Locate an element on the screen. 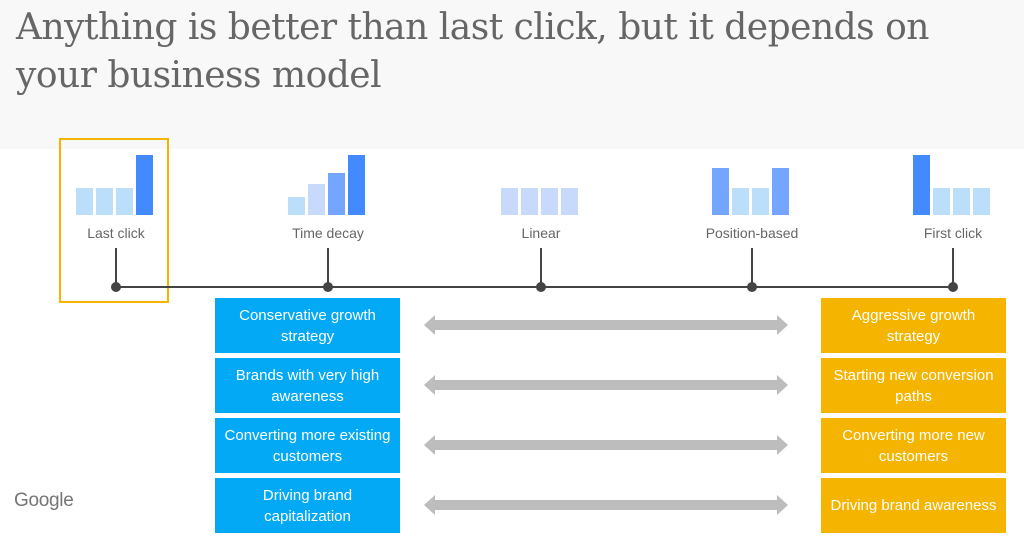 The height and width of the screenshot is (542, 1024). model-label: Time decay is located at coordinates (328, 233).